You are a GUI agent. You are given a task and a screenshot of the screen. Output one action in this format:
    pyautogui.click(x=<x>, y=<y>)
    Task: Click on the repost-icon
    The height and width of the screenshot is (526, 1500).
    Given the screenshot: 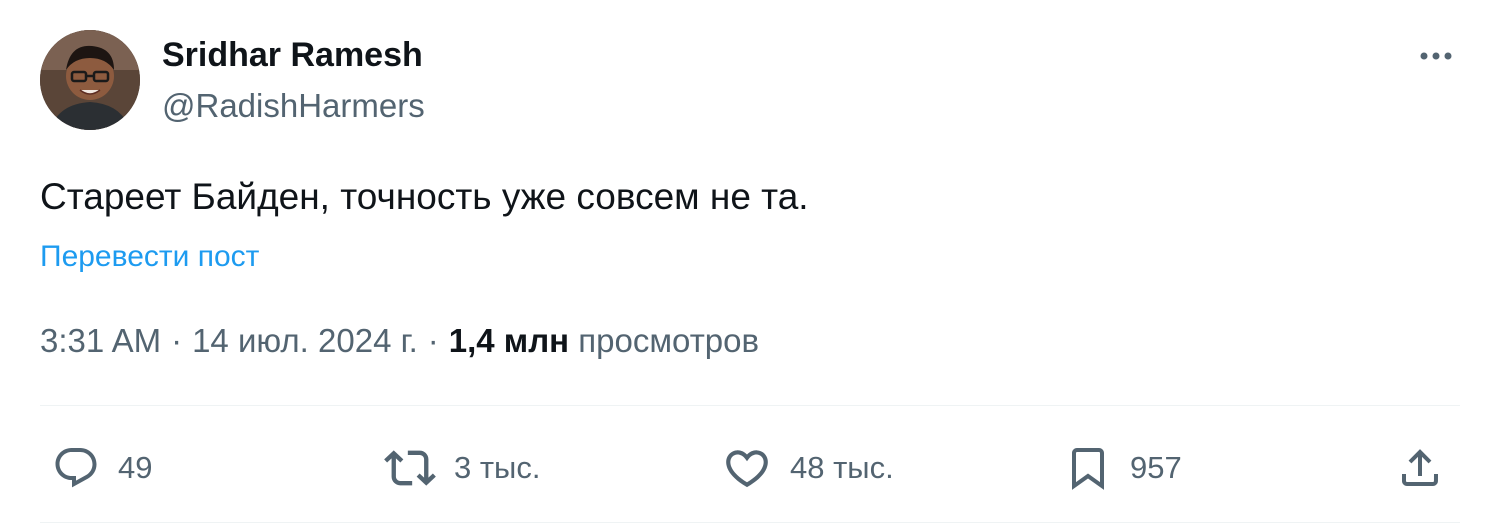 What is the action you would take?
    pyautogui.click(x=410, y=468)
    